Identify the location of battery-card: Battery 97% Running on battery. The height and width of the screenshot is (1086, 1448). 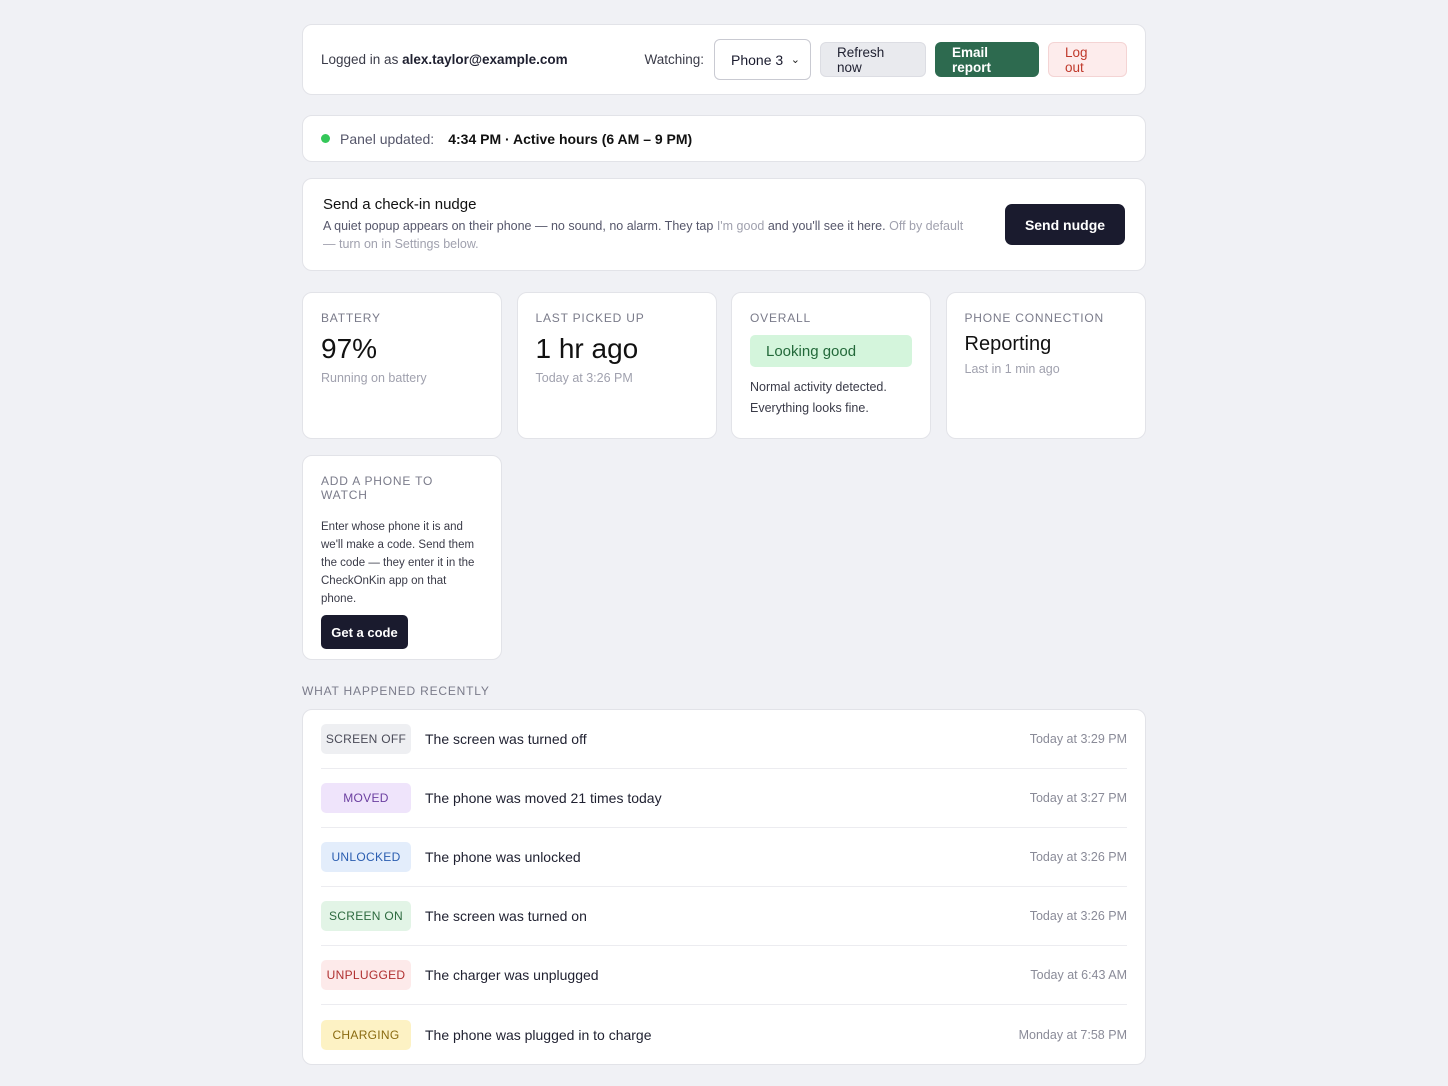
(402, 365).